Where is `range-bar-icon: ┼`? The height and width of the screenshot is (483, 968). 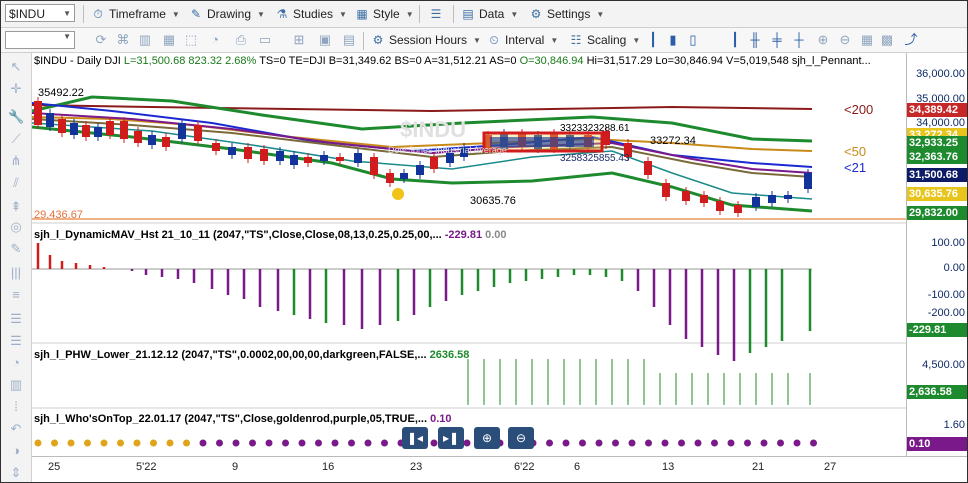
range-bar-icon: ┼ is located at coordinates (799, 40).